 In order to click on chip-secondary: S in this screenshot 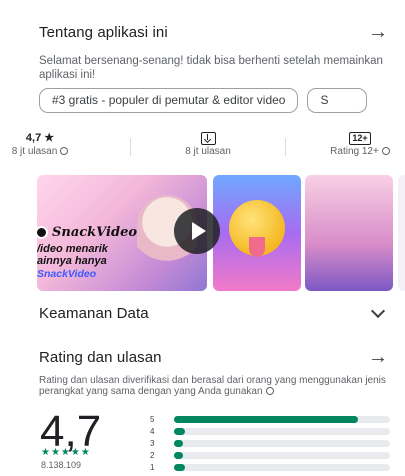, I will do `click(337, 100)`.